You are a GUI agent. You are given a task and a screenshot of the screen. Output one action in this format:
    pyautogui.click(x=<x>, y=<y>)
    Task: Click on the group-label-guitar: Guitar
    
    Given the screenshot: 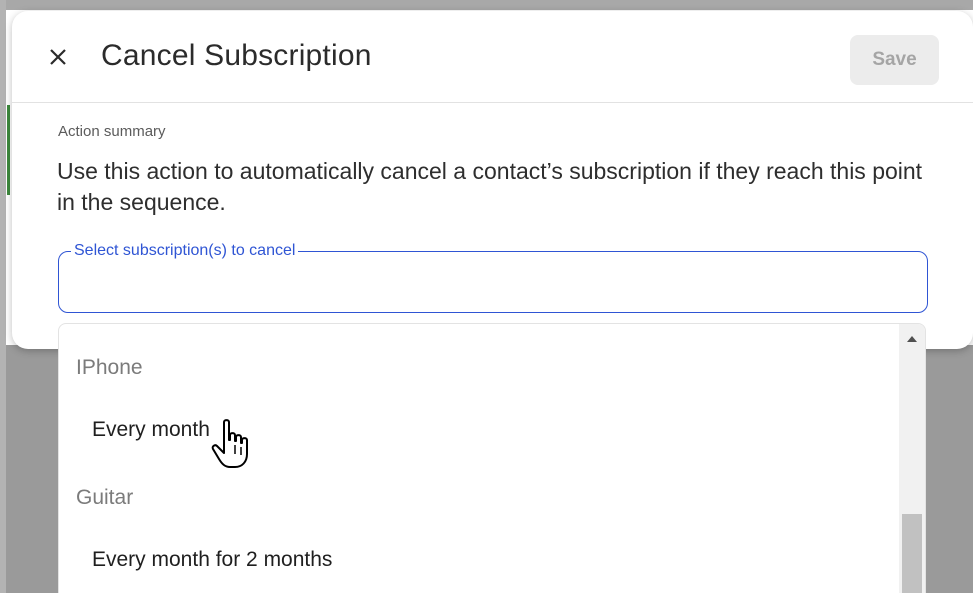 What is the action you would take?
    pyautogui.click(x=105, y=497)
    